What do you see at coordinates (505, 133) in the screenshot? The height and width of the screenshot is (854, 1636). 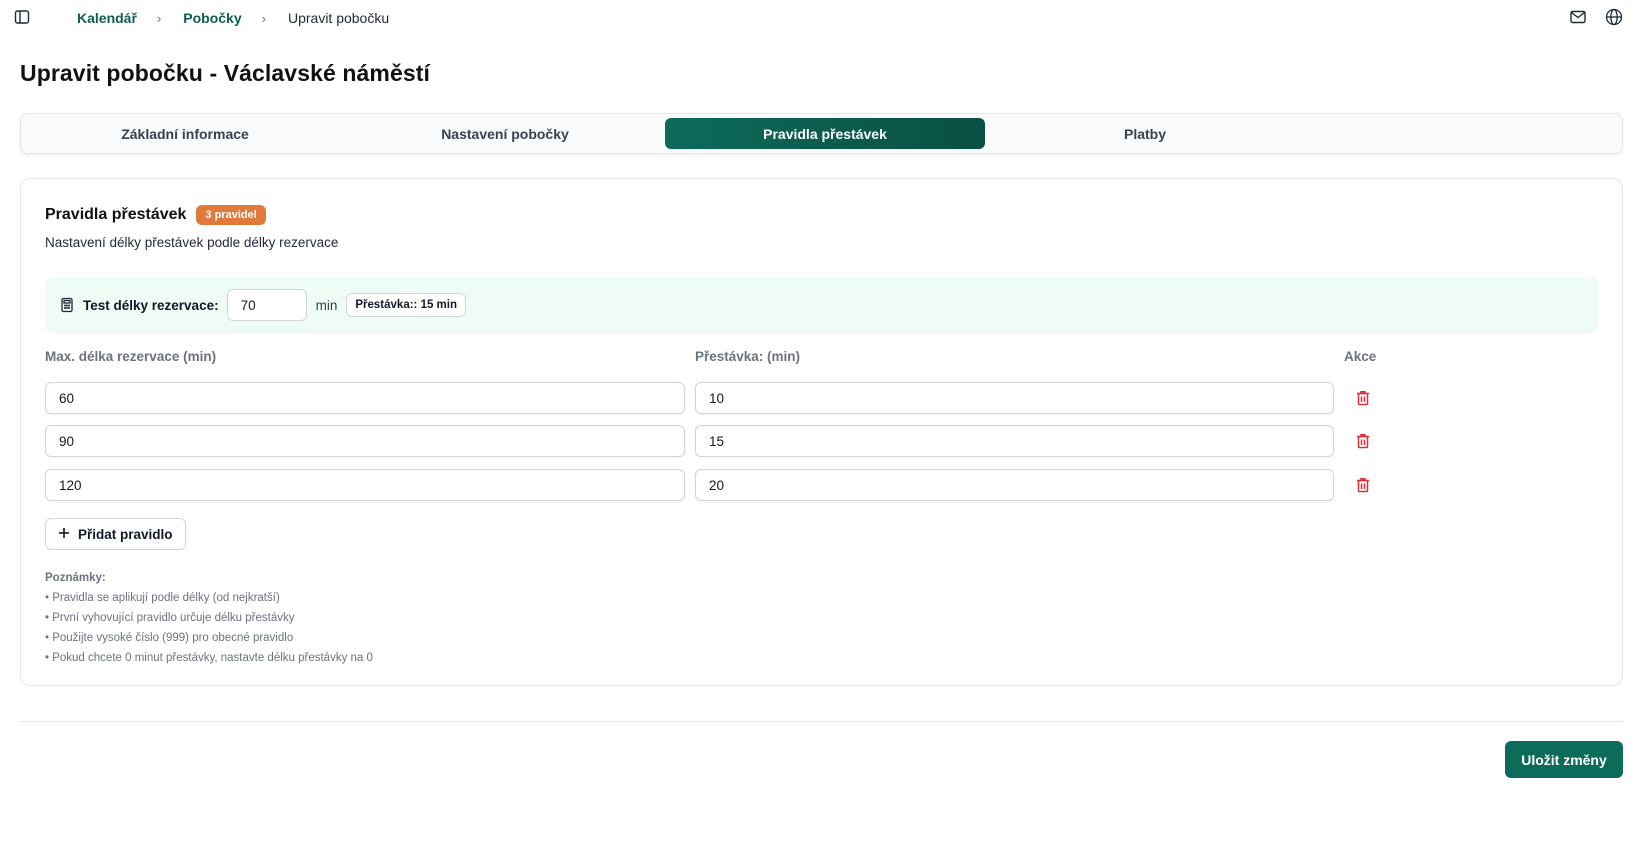 I see `tab-branch-settings: Nastavení pobočky` at bounding box center [505, 133].